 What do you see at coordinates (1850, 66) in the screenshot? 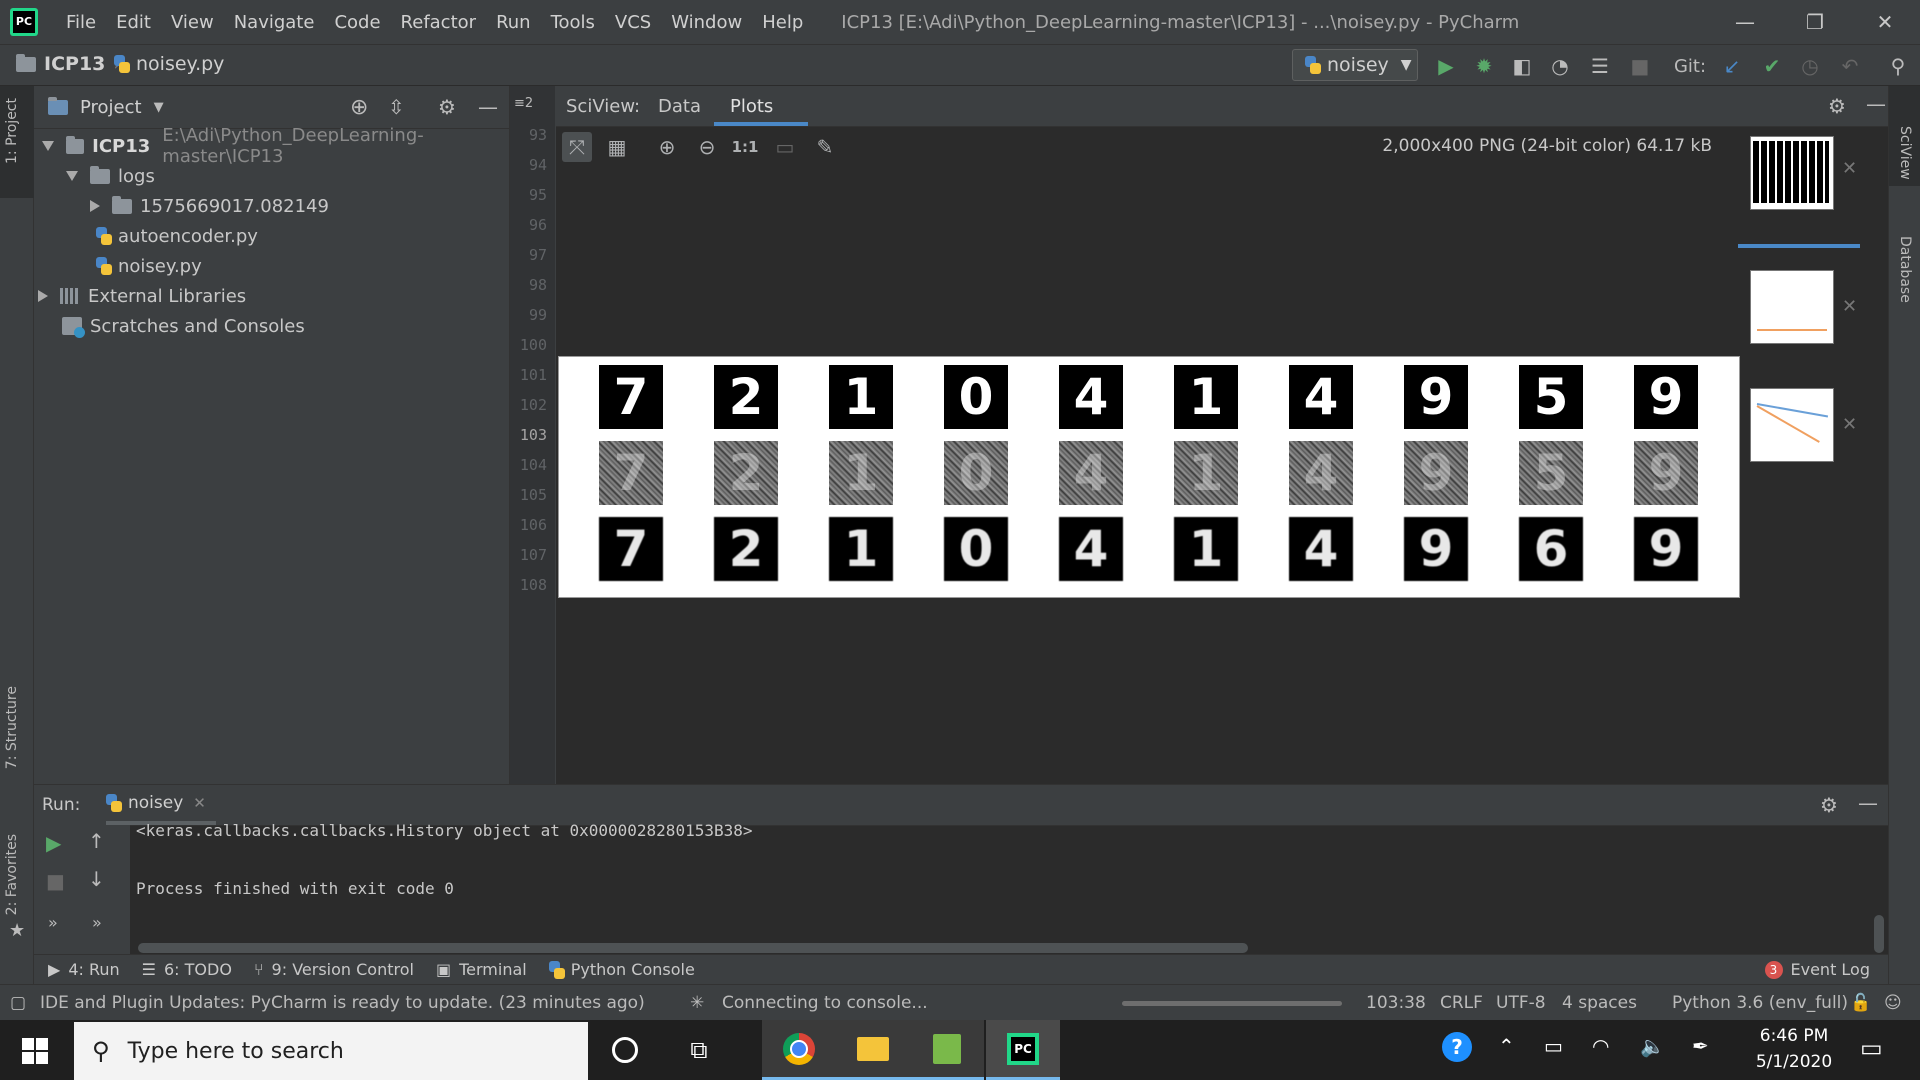
I see `git-revert-icon: ↶` at bounding box center [1850, 66].